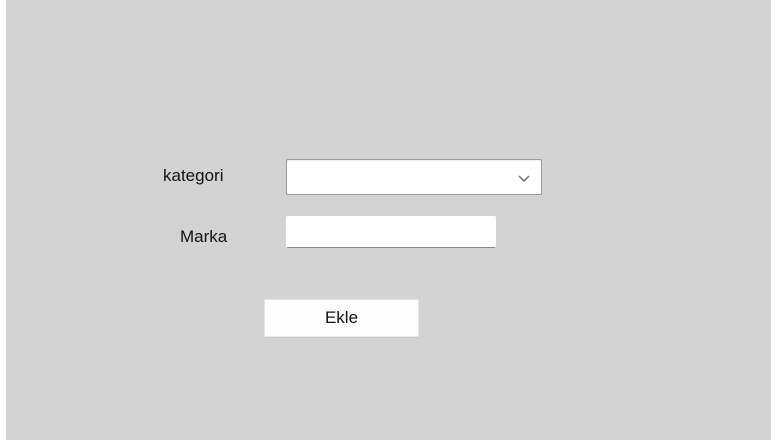 Image resolution: width=771 pixels, height=440 pixels. Describe the element at coordinates (341, 318) in the screenshot. I see `ekle-button: Ekle` at that location.